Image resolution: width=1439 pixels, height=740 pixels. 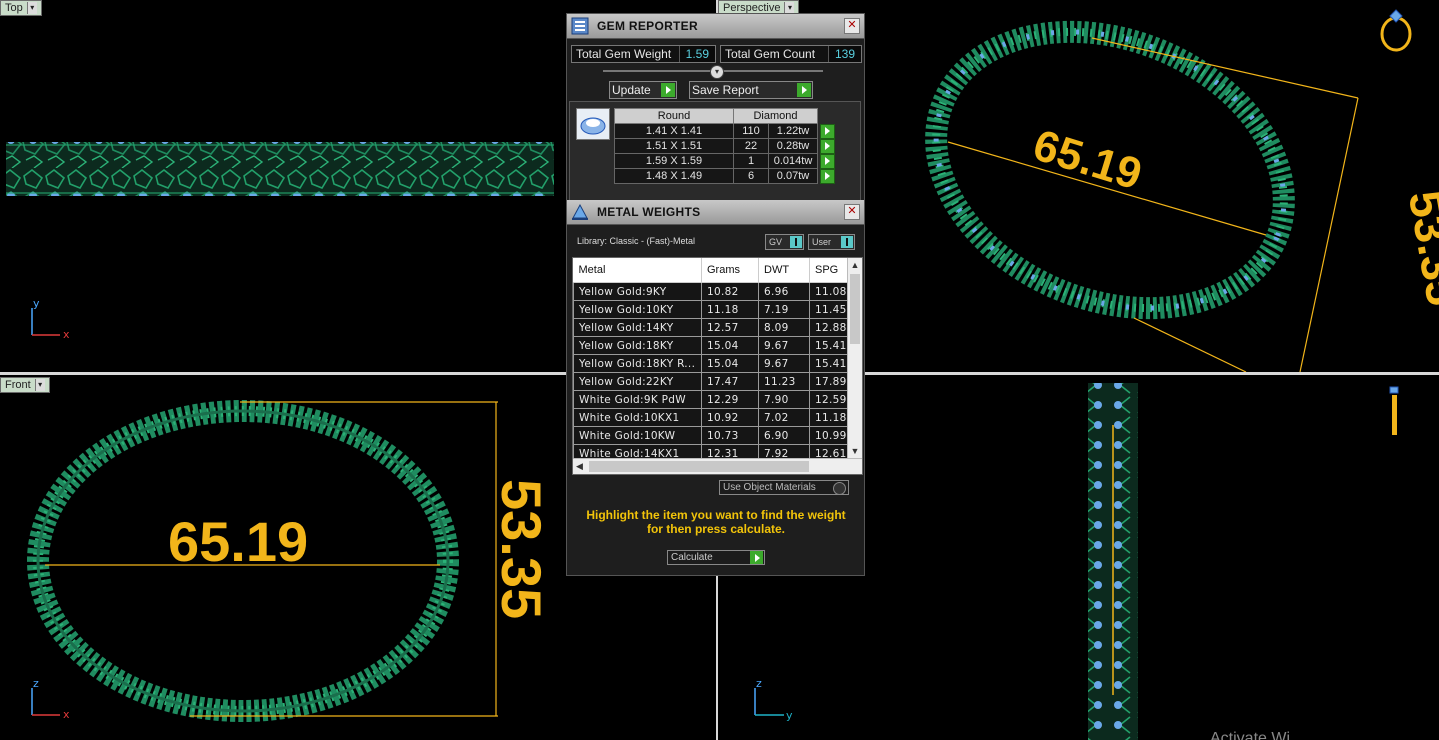 I want to click on gem-weight: 0.014tw, so click(x=793, y=161).